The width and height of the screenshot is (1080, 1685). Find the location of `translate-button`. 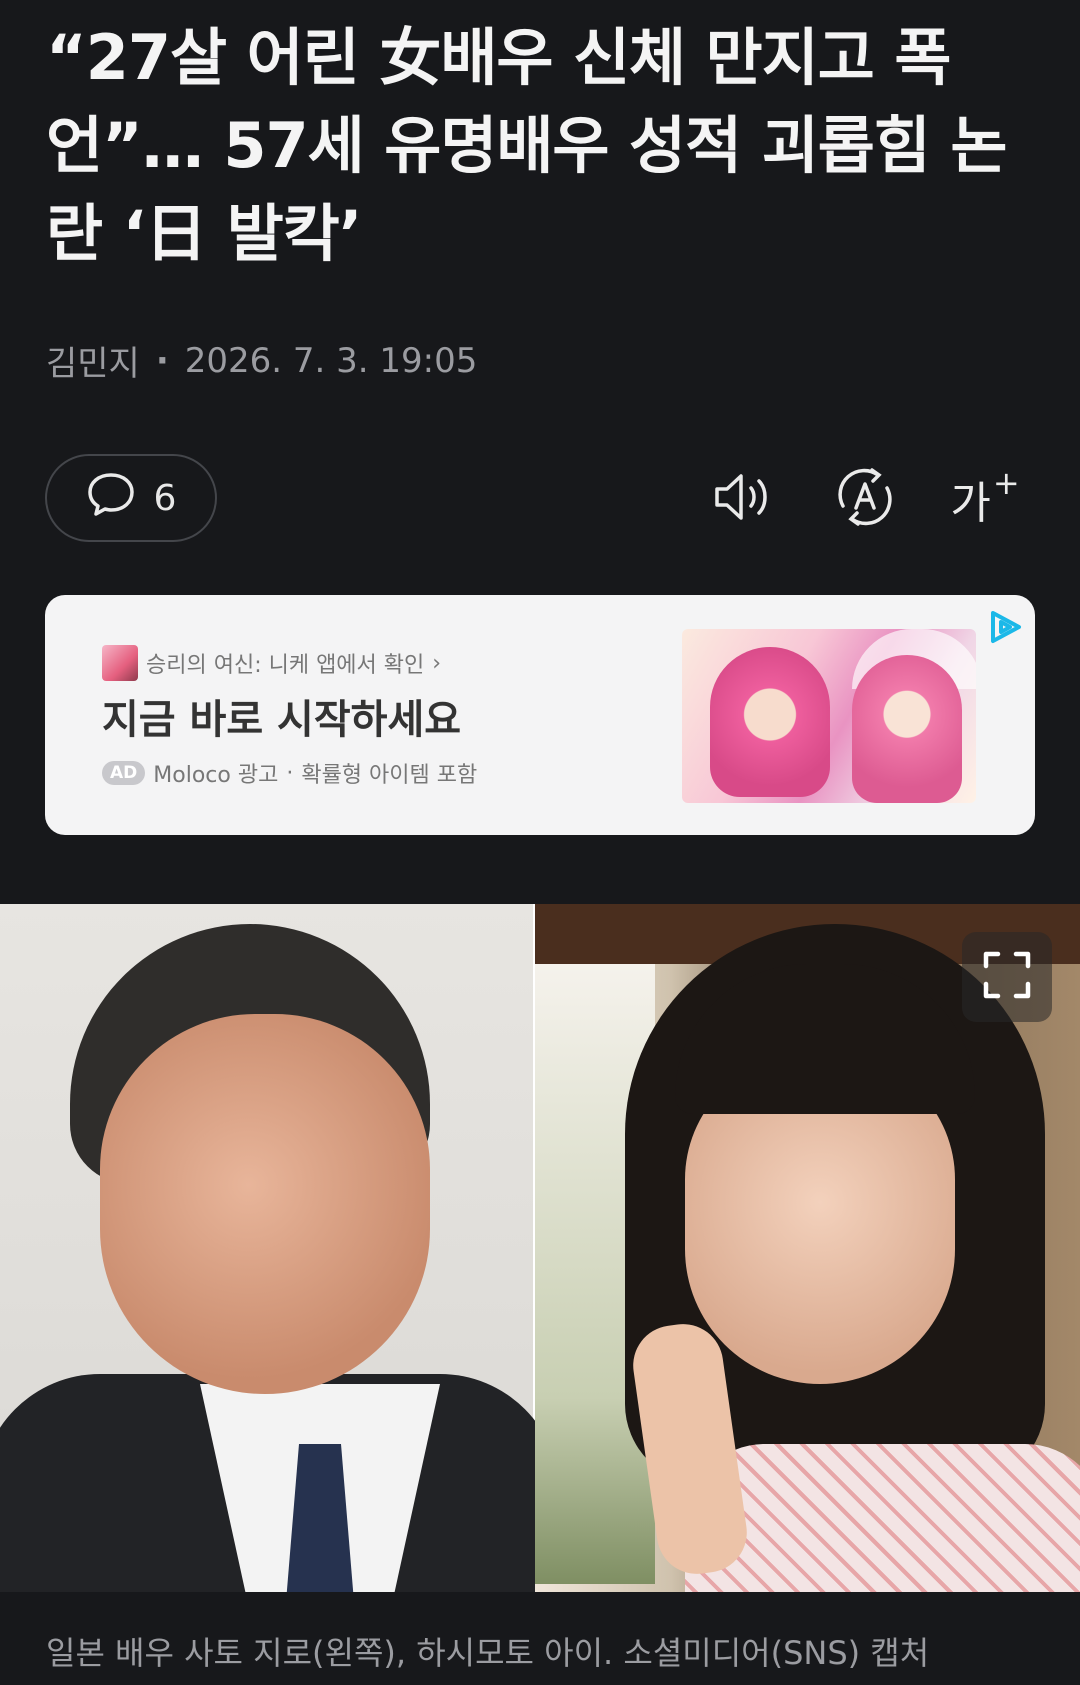

translate-button is located at coordinates (865, 499).